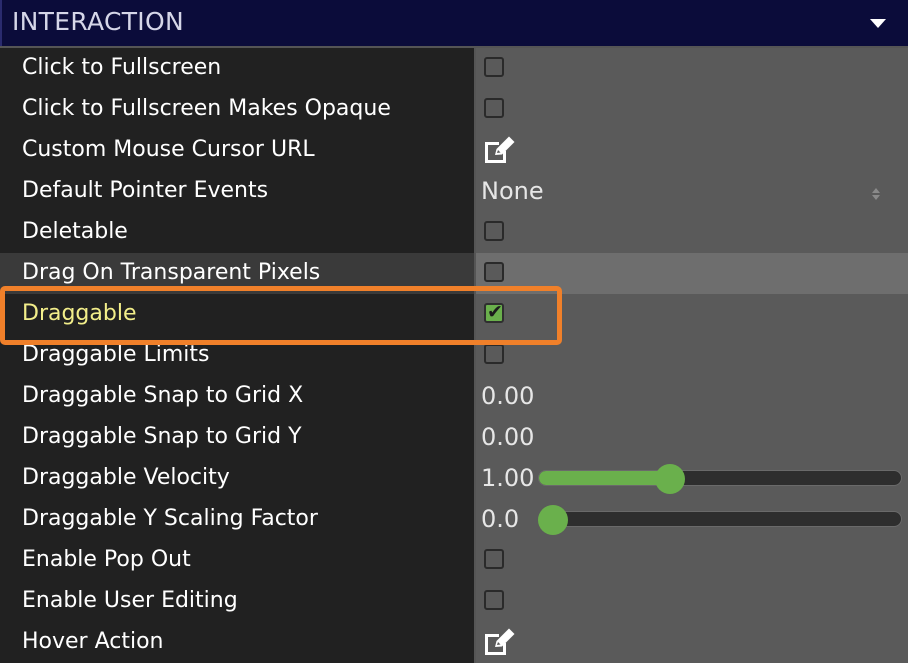 This screenshot has width=908, height=663. I want to click on property-row-draggable-y-scaling-factor: Draggable Y Scaling Factor 0.0, so click(454, 519).